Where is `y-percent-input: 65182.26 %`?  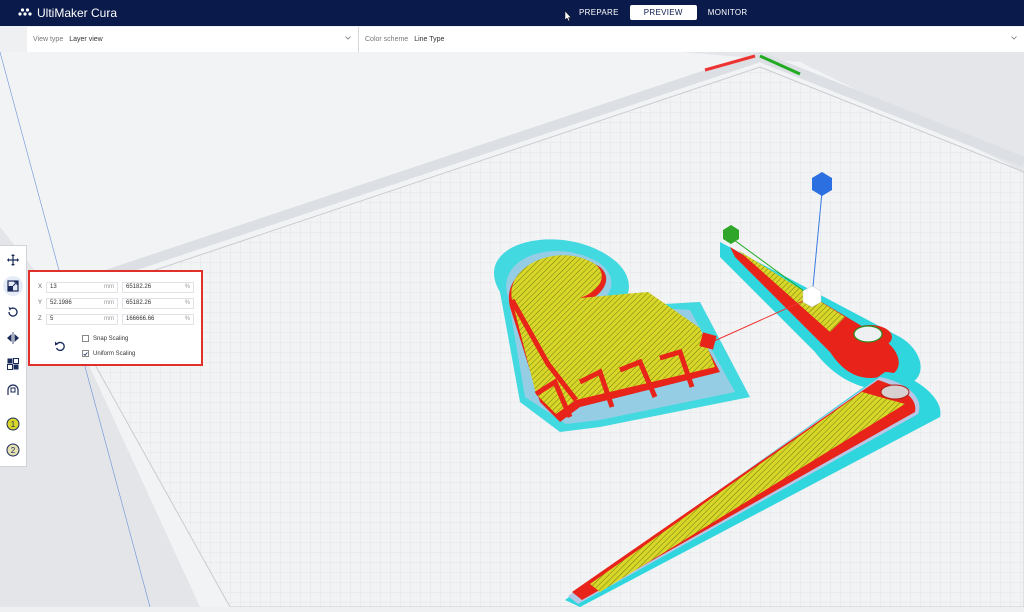 y-percent-input: 65182.26 % is located at coordinates (158, 303).